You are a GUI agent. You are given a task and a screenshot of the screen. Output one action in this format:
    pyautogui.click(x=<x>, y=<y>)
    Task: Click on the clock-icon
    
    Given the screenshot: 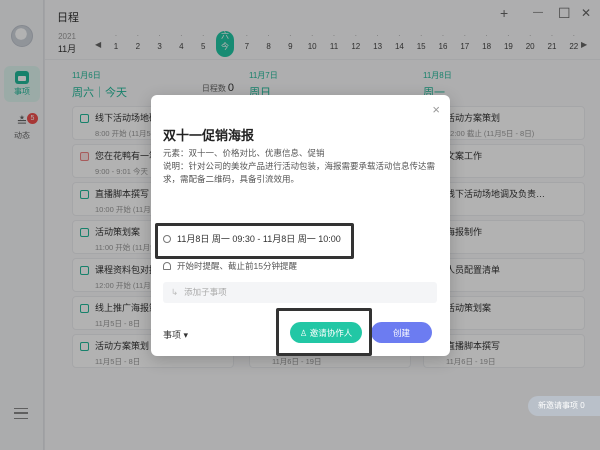 What is the action you would take?
    pyautogui.click(x=167, y=239)
    